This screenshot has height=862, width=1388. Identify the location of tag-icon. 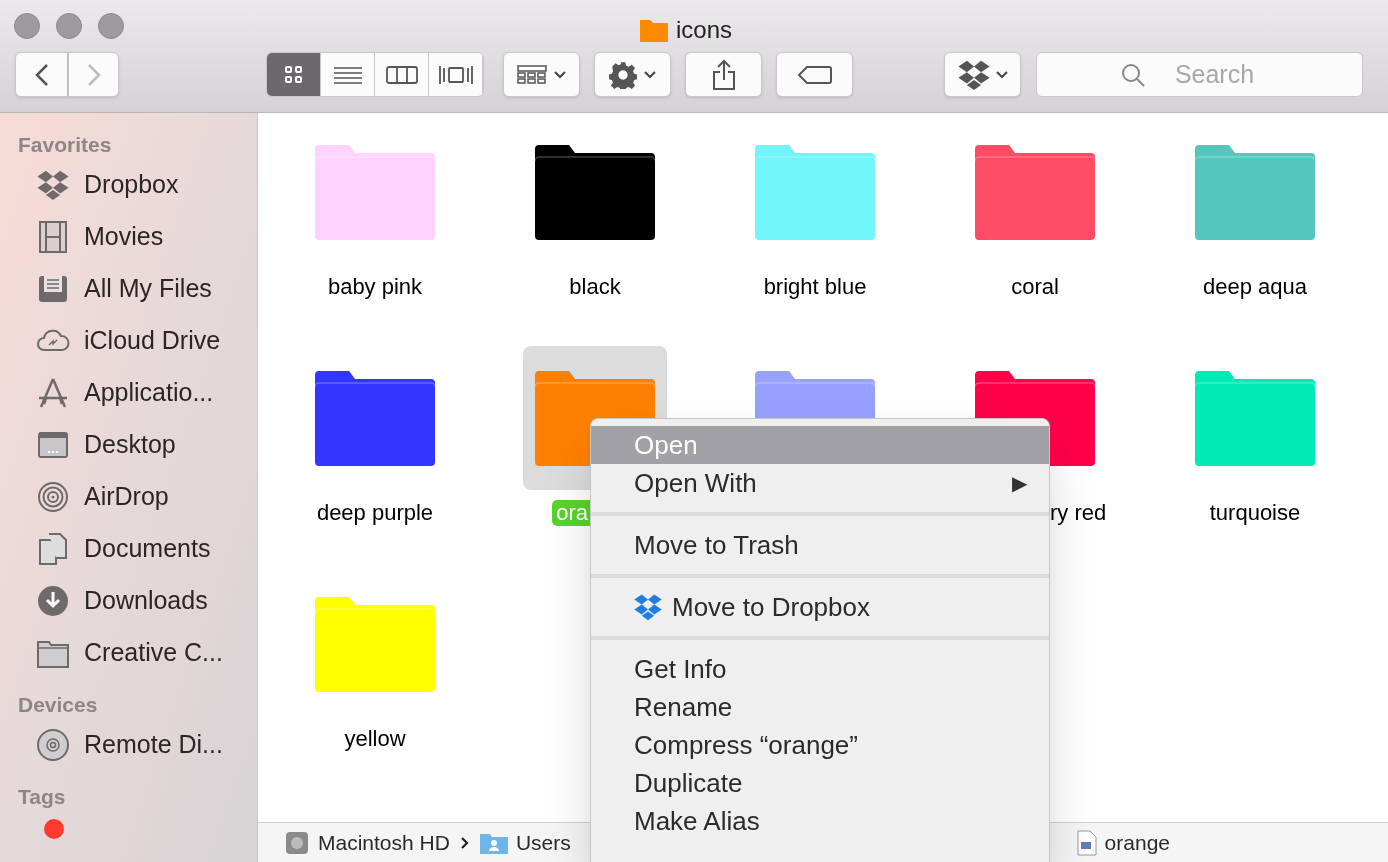
(814, 74).